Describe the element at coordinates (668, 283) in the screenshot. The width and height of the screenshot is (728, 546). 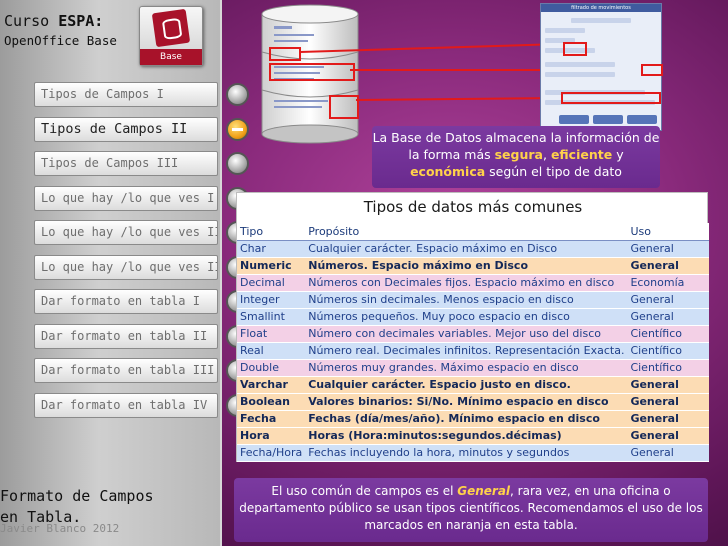
I see `cell-uso: Economía` at that location.